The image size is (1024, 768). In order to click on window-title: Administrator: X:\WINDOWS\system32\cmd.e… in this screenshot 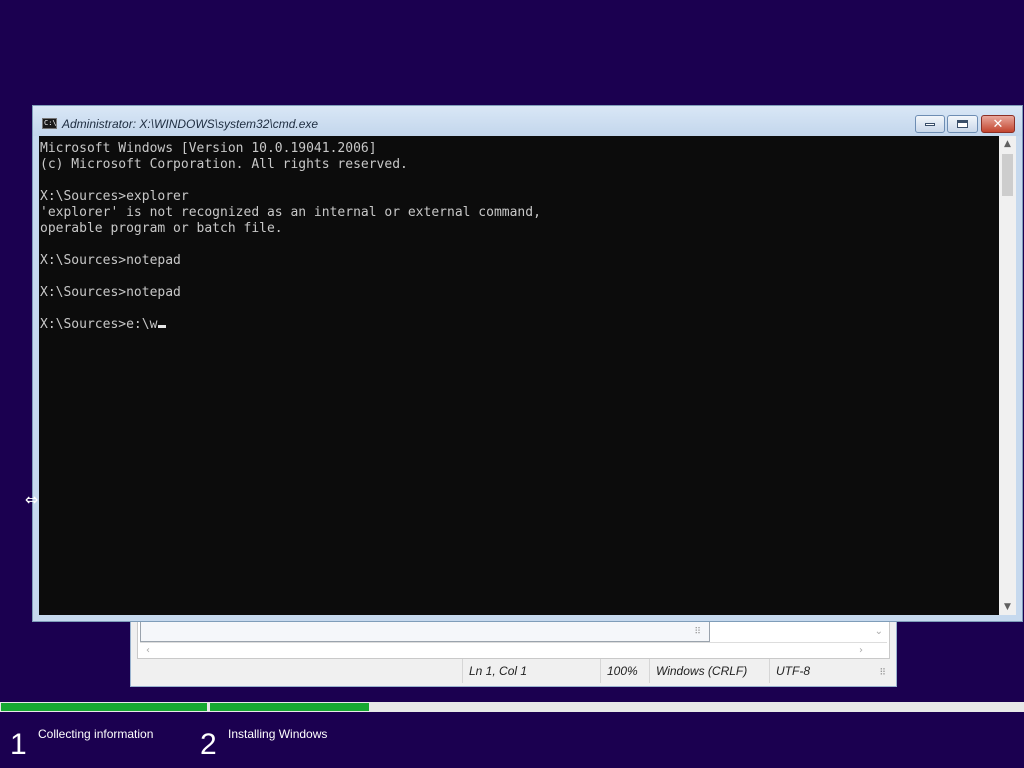, I will do `click(190, 124)`.